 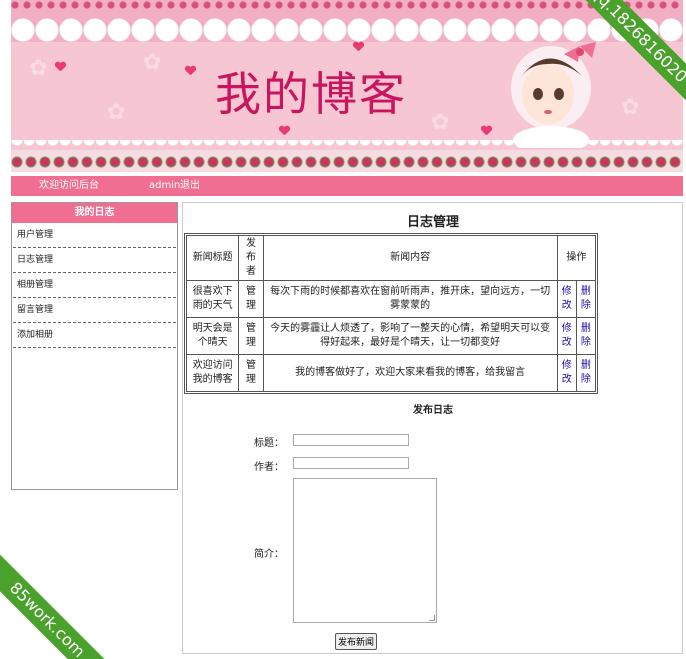 I want to click on author-label: 作者：, so click(x=269, y=467).